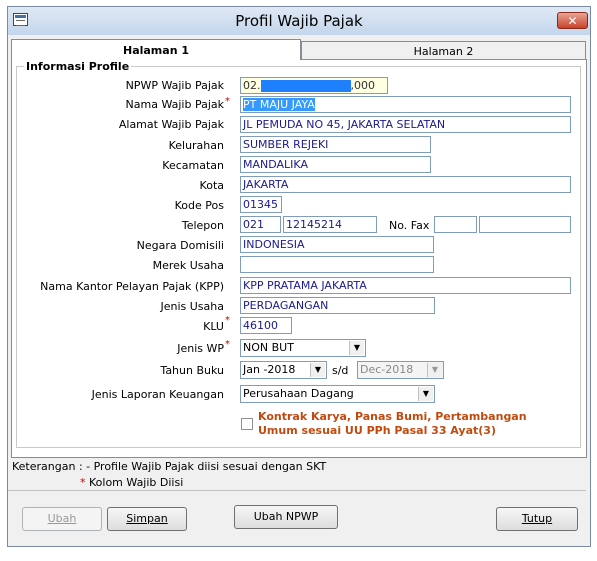  Describe the element at coordinates (83, 482) in the screenshot. I see `required-note-mark: *` at that location.